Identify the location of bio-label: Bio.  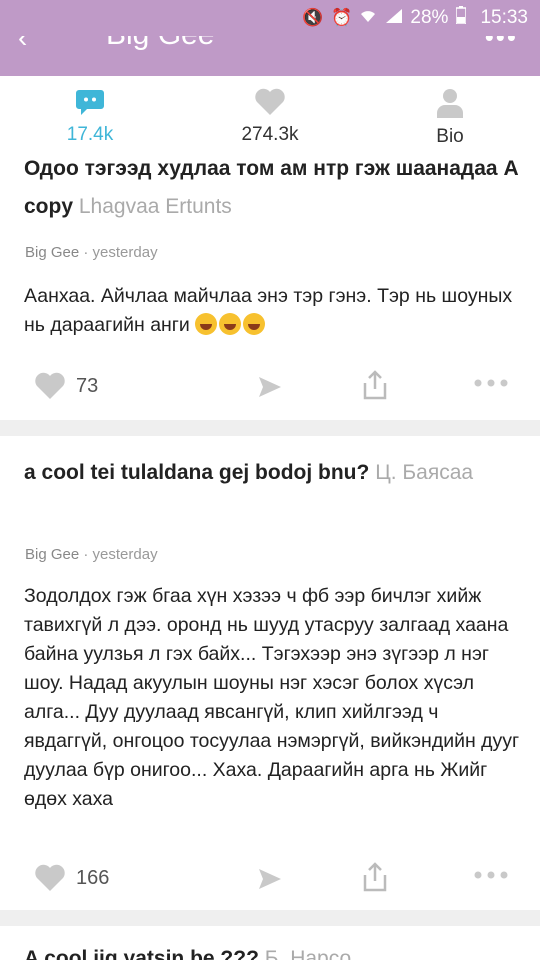
(450, 136).